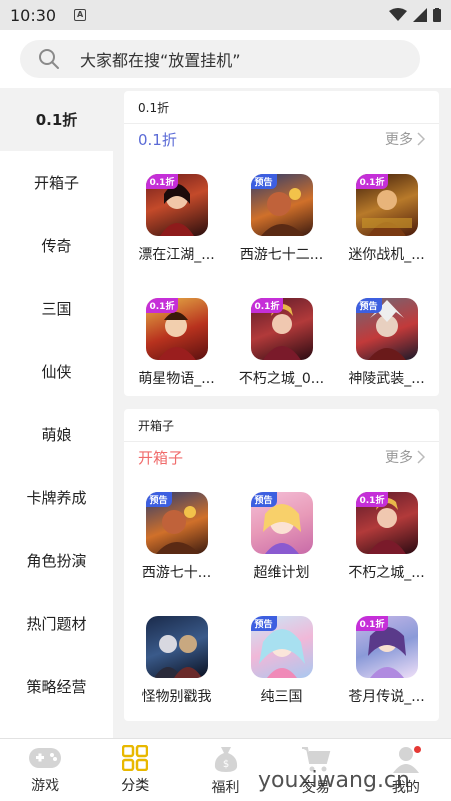  Describe the element at coordinates (417, 749) in the screenshot. I see `notification-dot` at that location.